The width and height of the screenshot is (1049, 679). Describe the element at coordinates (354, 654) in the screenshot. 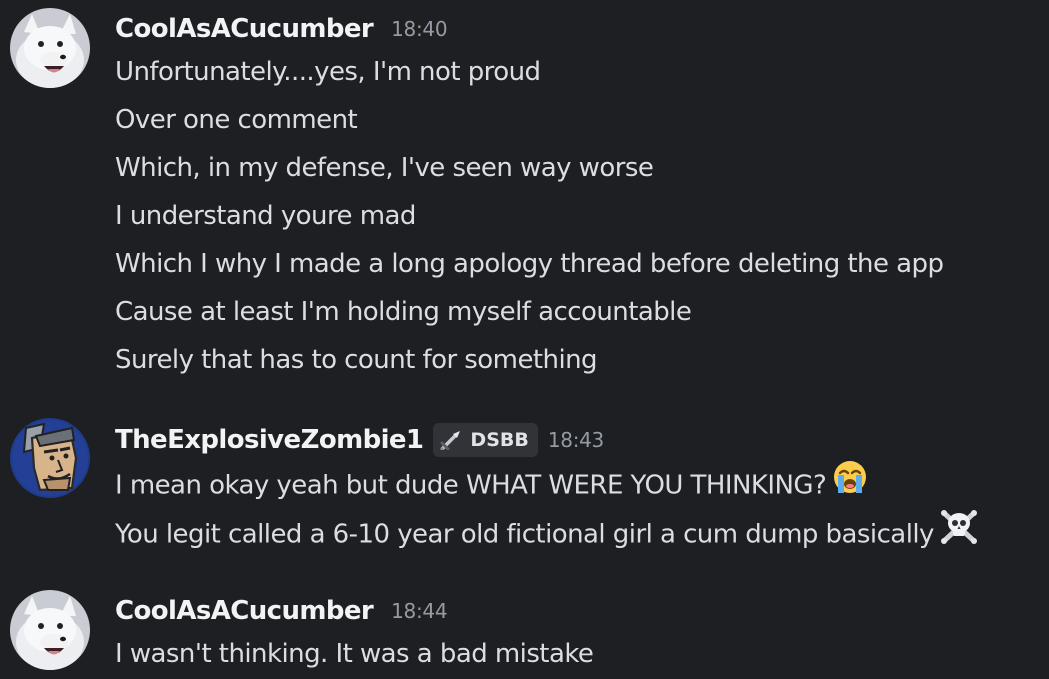

I see `message-text: I wasn't thinking. It was a bad mistake` at that location.